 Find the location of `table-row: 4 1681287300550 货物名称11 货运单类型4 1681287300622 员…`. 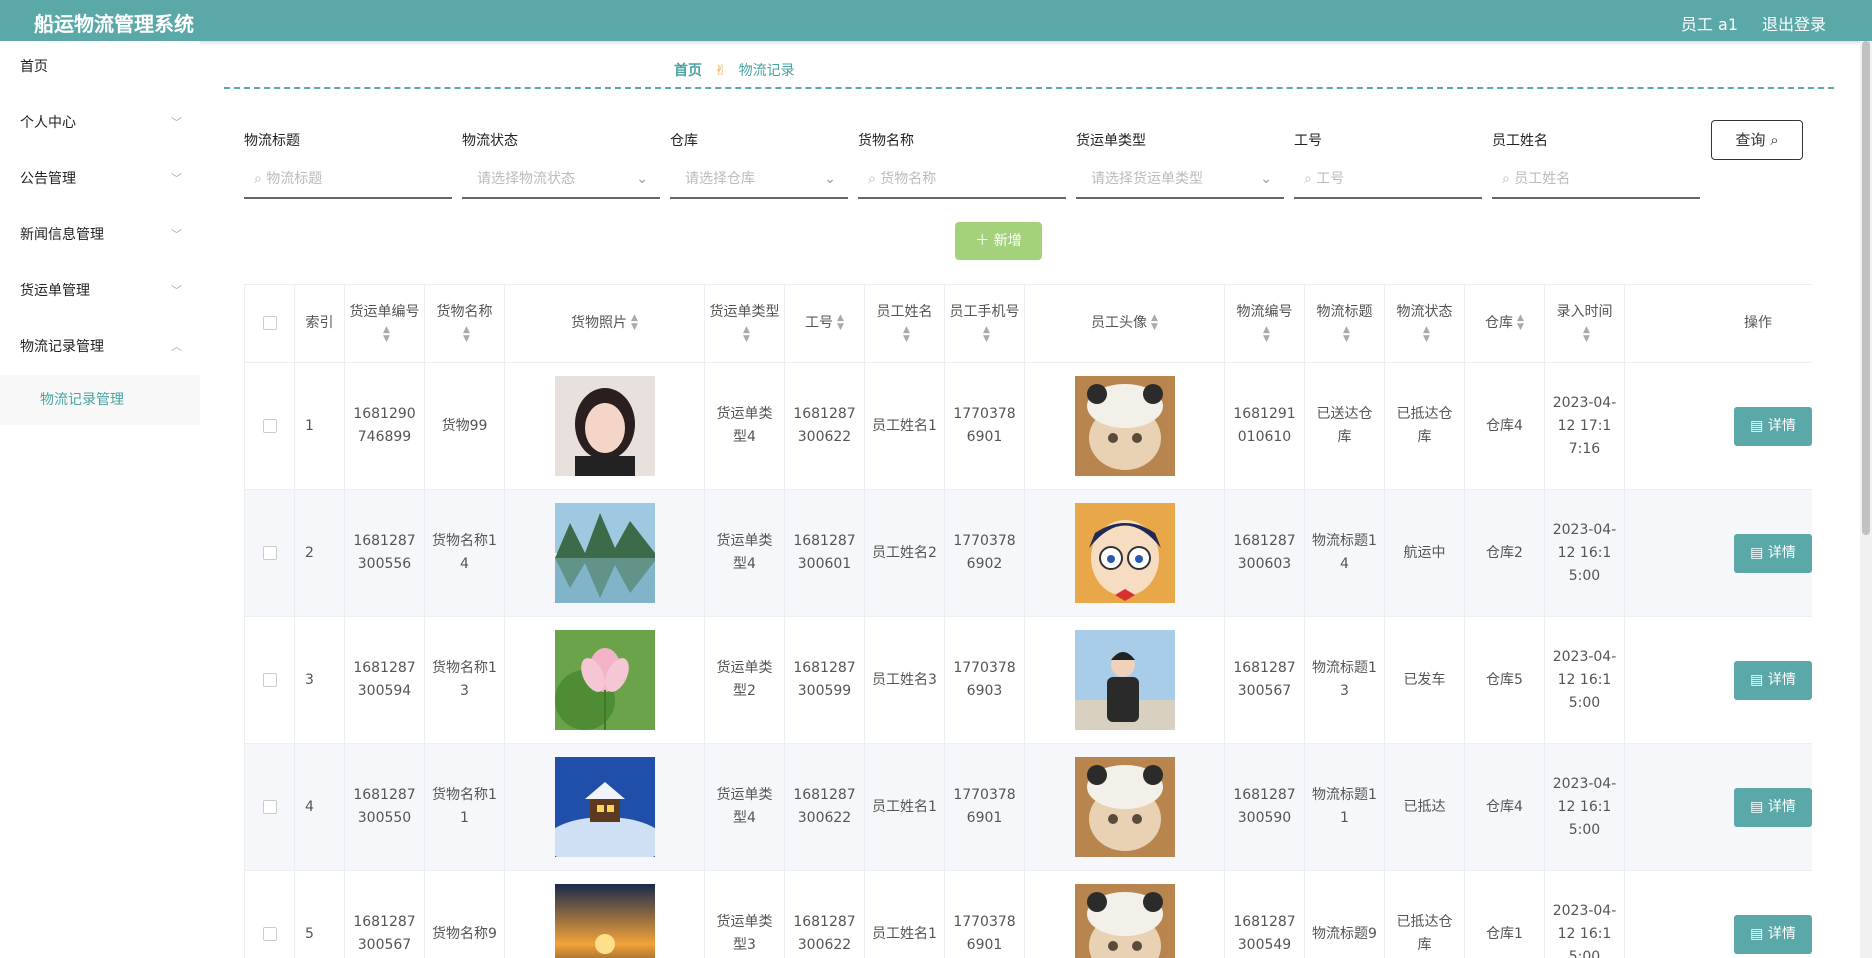

table-row: 4 1681287300550 货物名称11 货运单类型4 1681287300622 员… is located at coordinates (1028, 807).